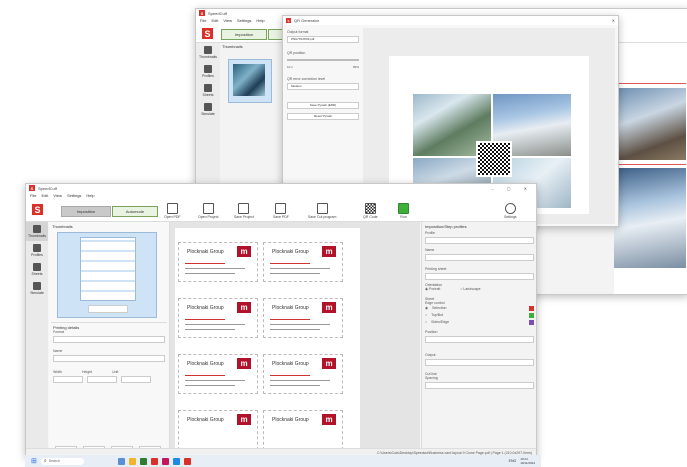 Image resolution: width=687 pixels, height=467 pixels. Describe the element at coordinates (37, 269) in the screenshot. I see `sidebar-item-sheets: Sheets` at that location.